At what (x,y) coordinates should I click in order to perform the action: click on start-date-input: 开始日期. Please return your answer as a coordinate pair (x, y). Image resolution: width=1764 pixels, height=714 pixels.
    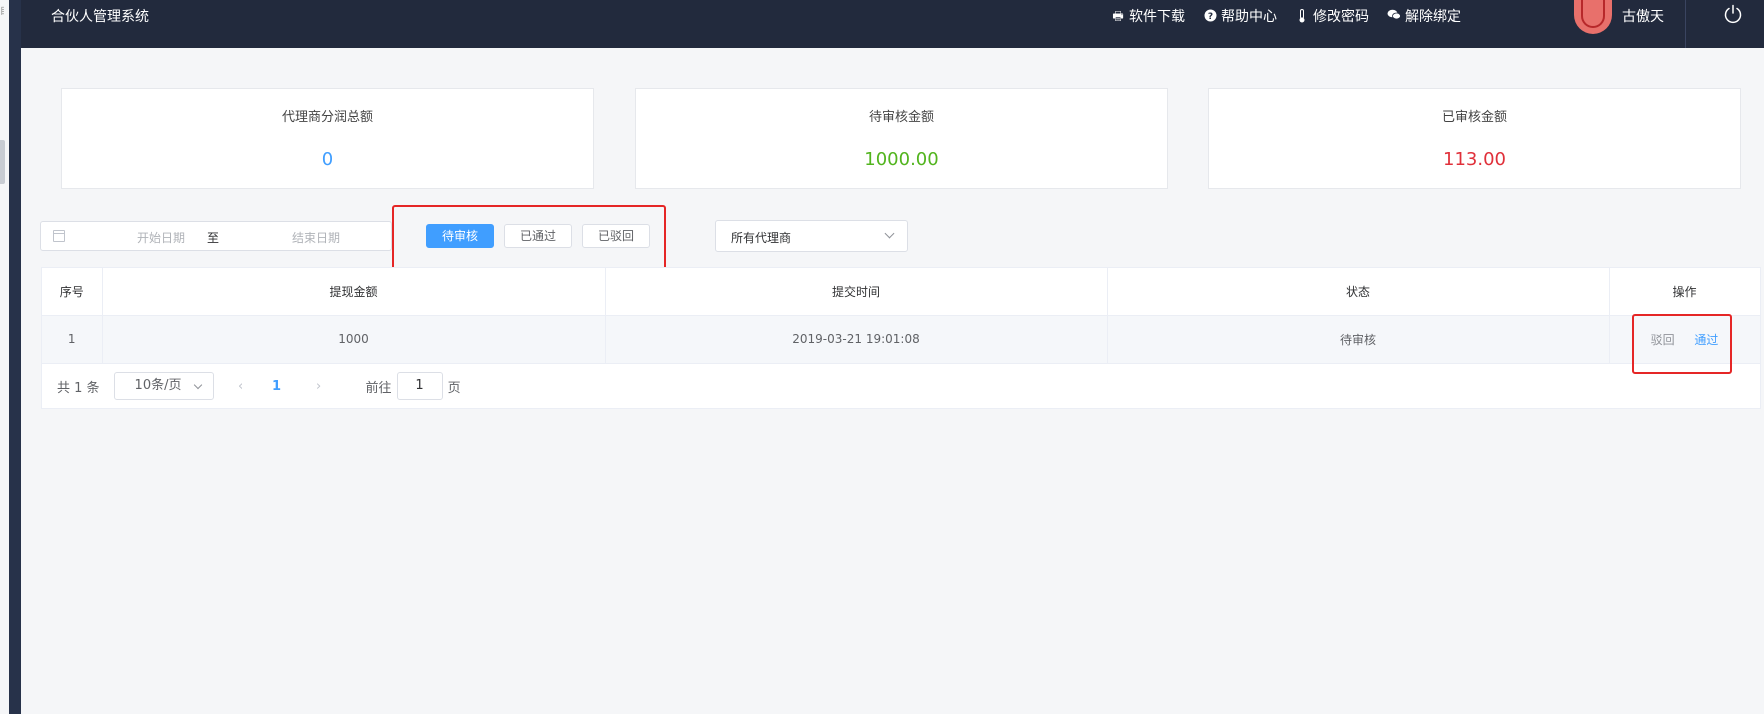
    Looking at the image, I should click on (161, 237).